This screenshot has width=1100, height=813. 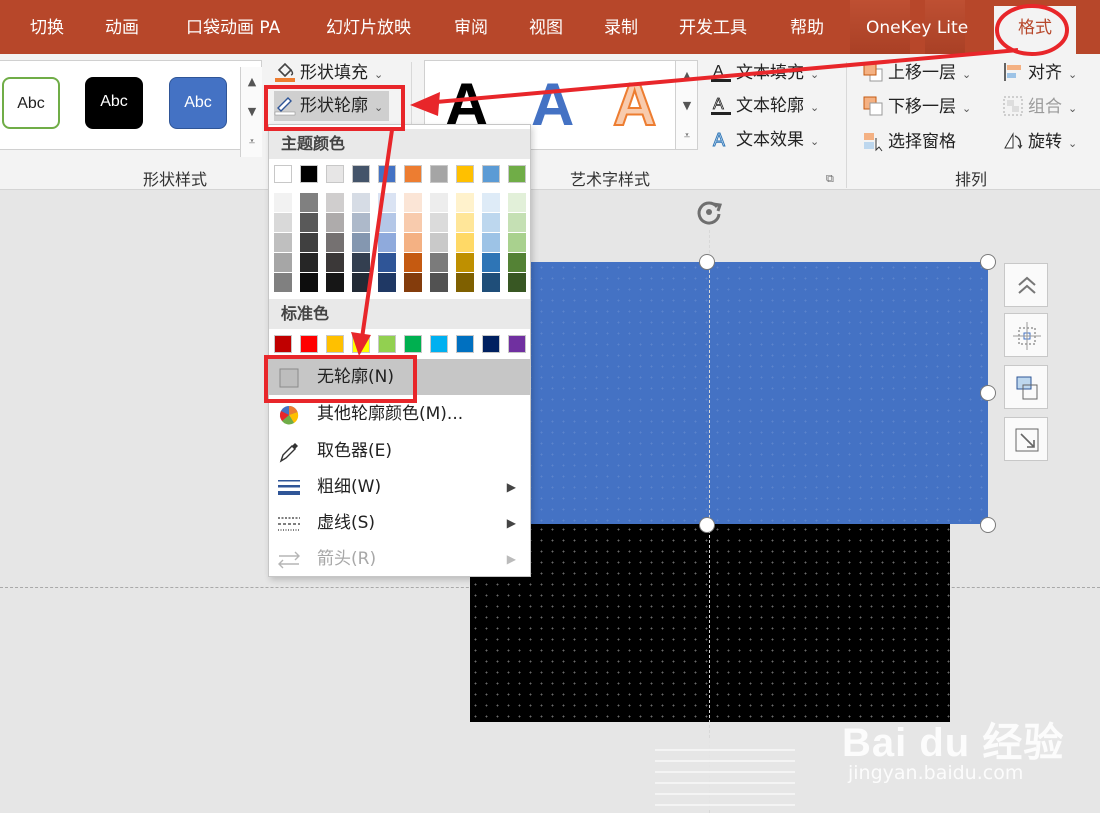 What do you see at coordinates (198, 103) in the screenshot?
I see `shape-style-blue: Abc` at bounding box center [198, 103].